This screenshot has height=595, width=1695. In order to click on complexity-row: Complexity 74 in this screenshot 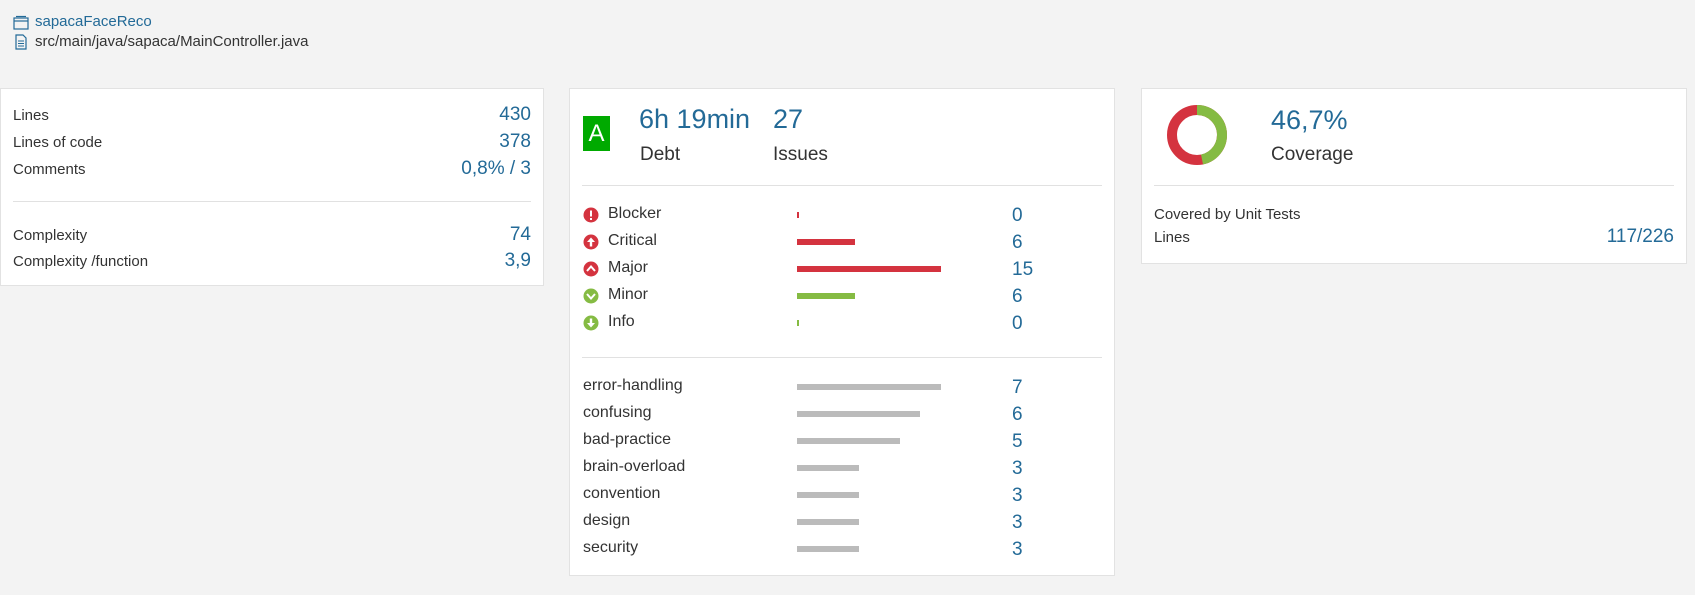, I will do `click(272, 235)`.